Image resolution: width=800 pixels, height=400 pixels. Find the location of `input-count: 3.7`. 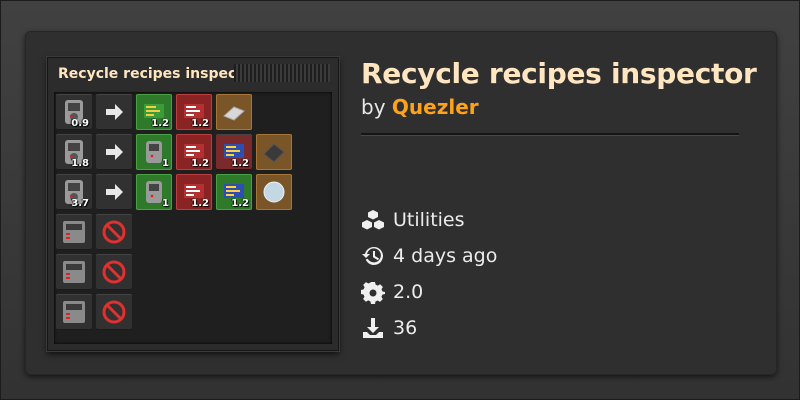

input-count: 3.7 is located at coordinates (80, 203).